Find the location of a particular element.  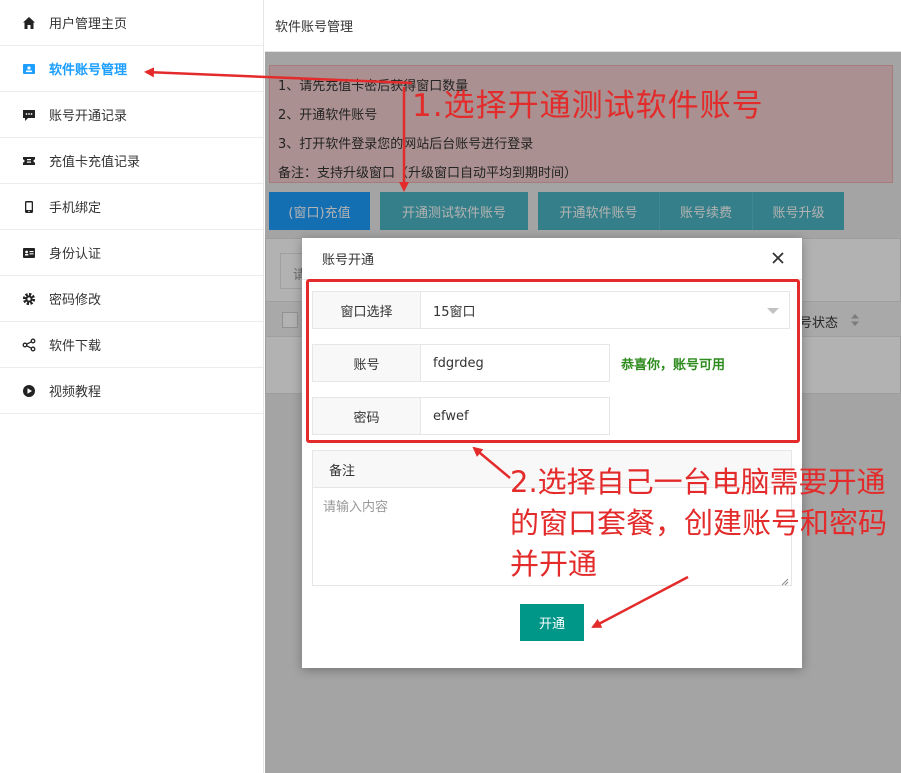

phone-icon is located at coordinates (29, 207).